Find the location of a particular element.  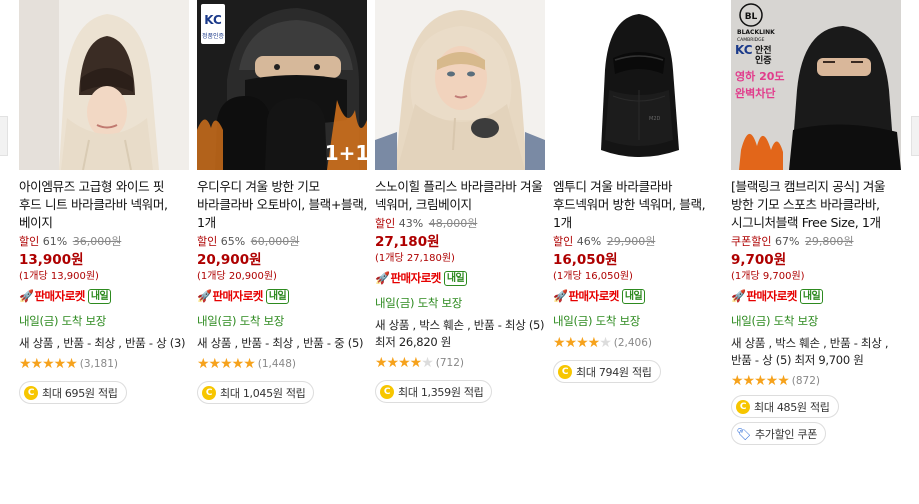

discount-percent: 67% is located at coordinates (787, 241).